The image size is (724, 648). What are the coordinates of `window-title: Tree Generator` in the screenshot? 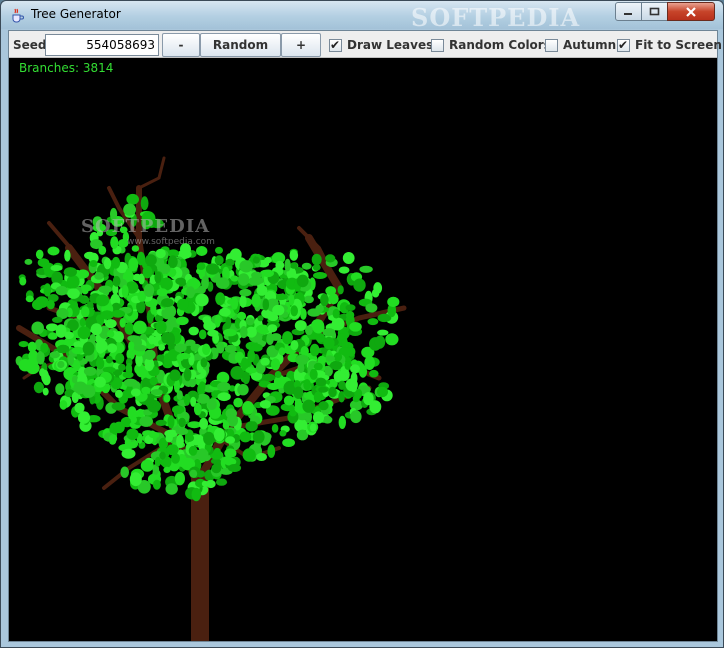 It's located at (76, 14).